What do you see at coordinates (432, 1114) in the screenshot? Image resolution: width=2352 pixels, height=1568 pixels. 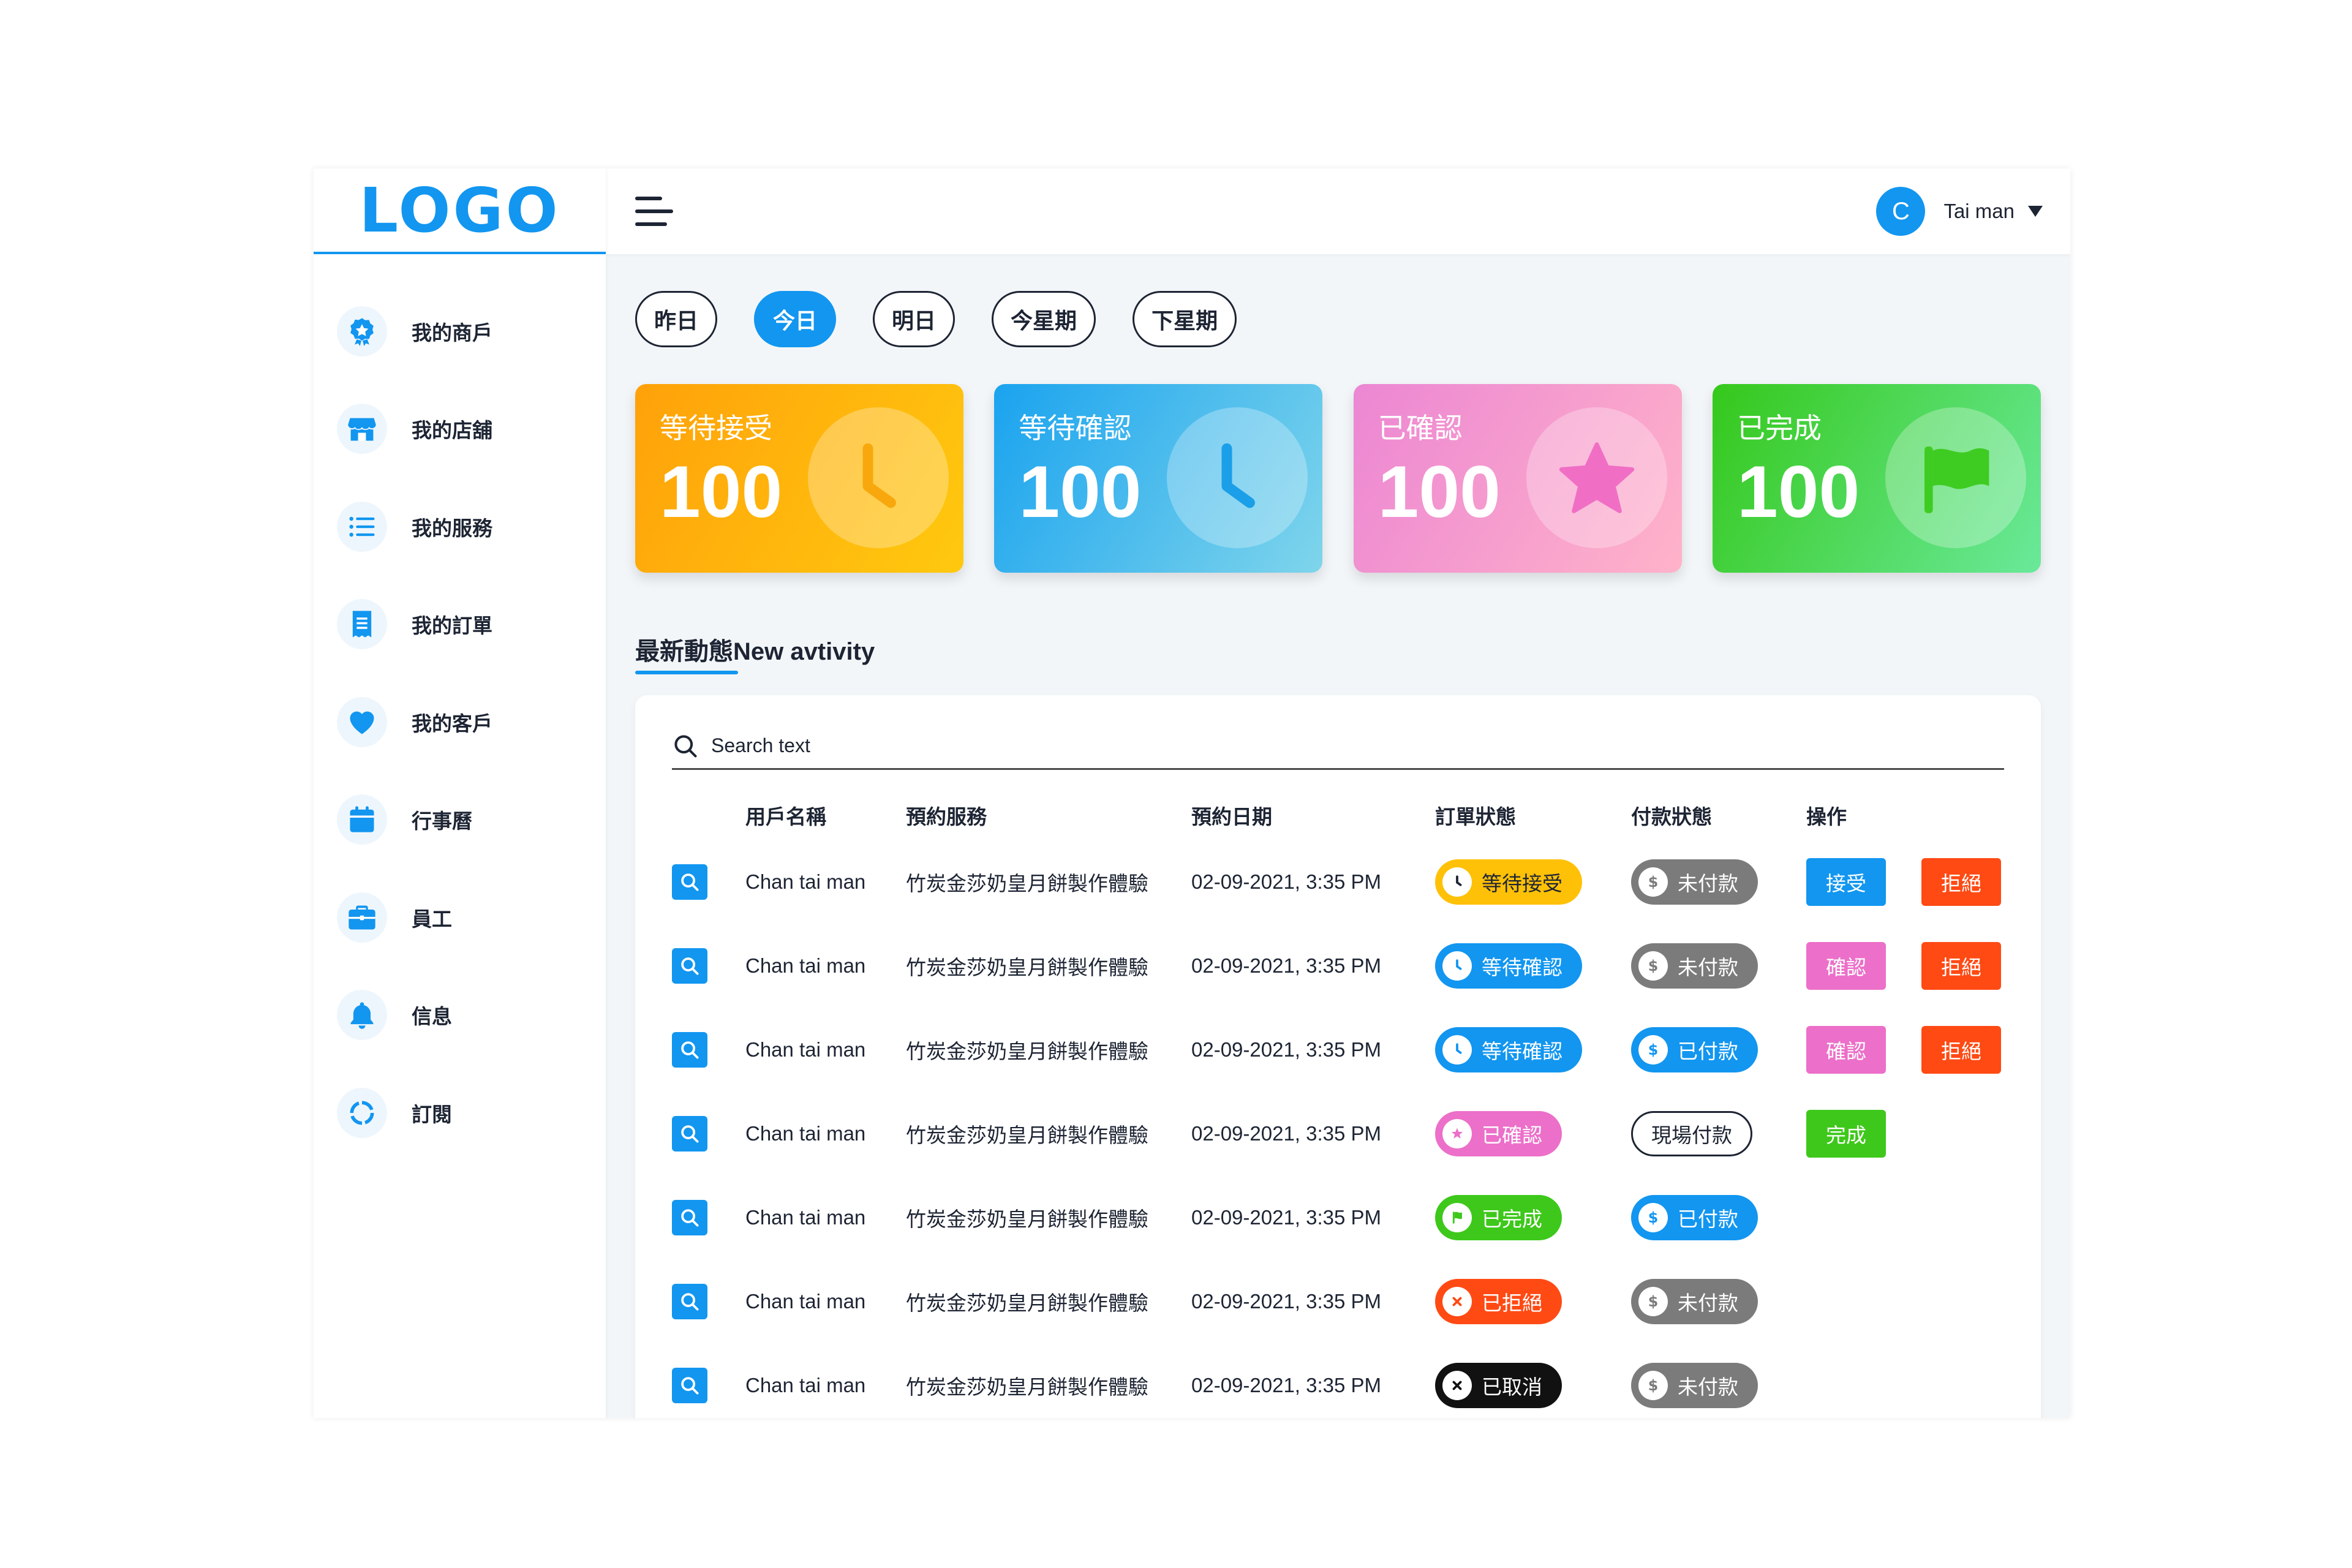 I see `sidebar-item-label: 訂閱` at bounding box center [432, 1114].